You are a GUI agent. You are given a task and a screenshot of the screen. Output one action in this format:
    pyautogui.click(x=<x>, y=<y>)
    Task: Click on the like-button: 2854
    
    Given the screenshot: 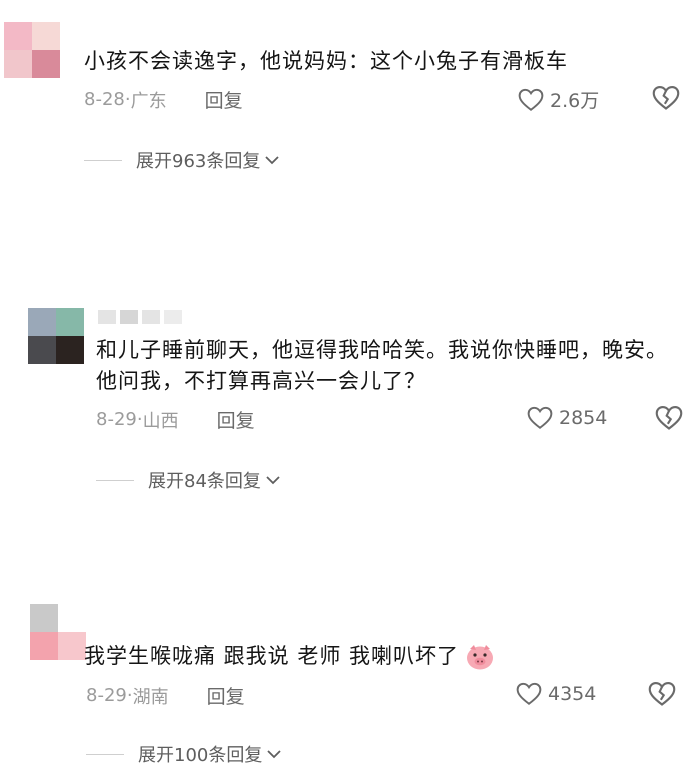 What is the action you would take?
    pyautogui.click(x=567, y=418)
    